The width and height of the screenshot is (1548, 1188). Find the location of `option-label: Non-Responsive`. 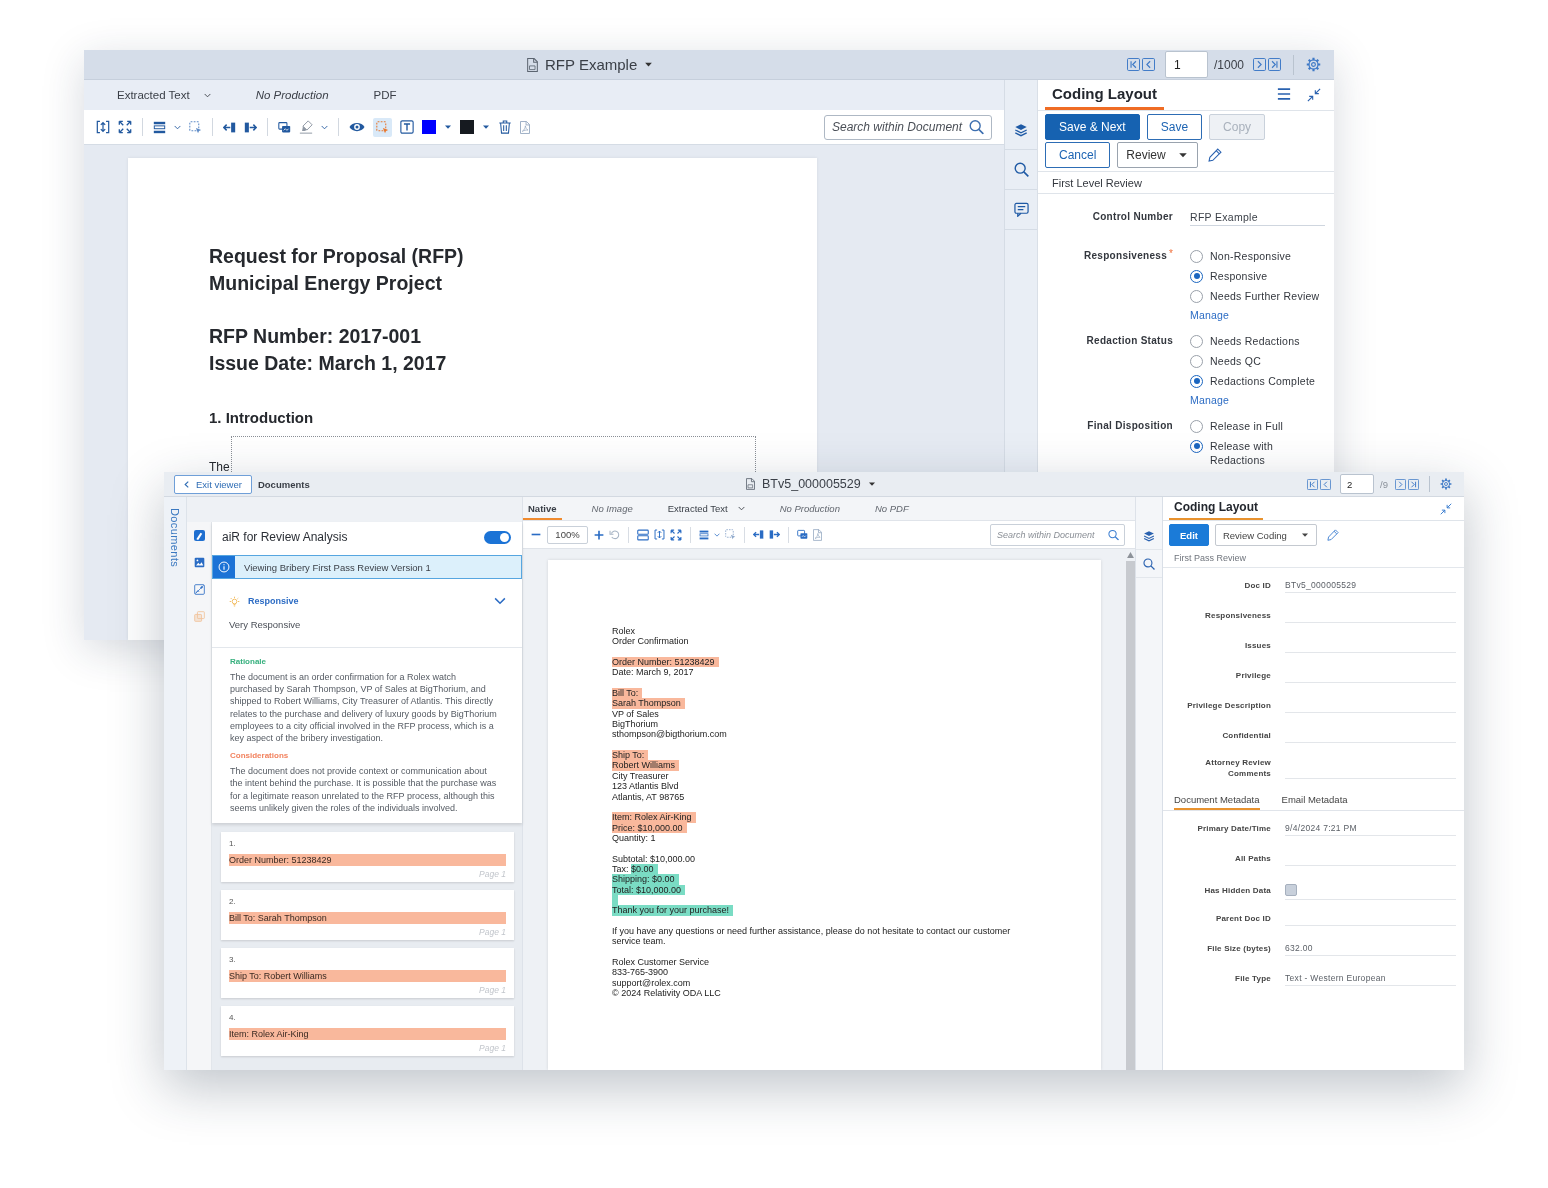

option-label: Non-Responsive is located at coordinates (1251, 256).